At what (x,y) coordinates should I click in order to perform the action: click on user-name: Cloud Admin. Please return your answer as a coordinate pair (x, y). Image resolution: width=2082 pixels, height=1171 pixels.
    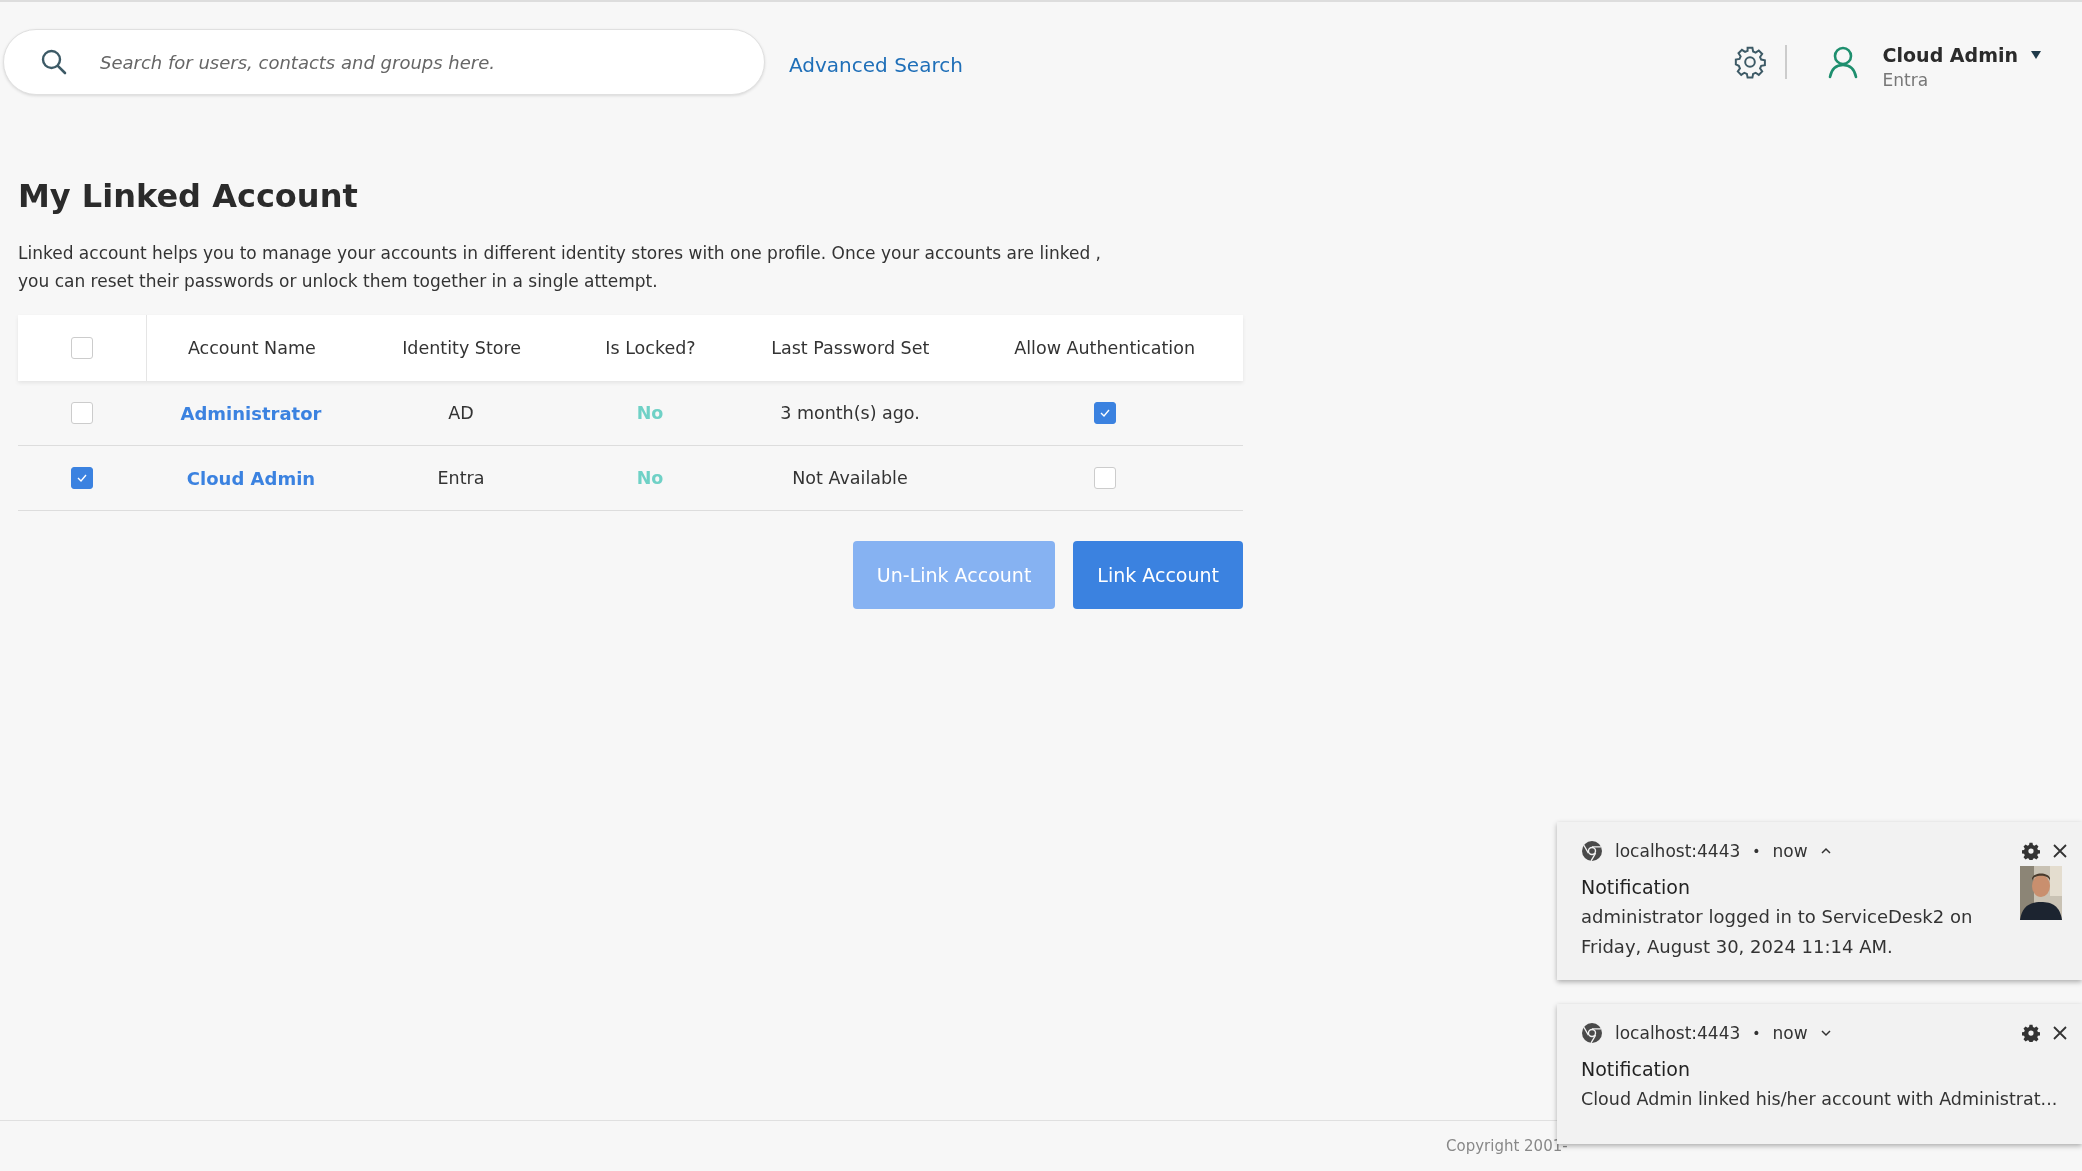
    Looking at the image, I should click on (1950, 55).